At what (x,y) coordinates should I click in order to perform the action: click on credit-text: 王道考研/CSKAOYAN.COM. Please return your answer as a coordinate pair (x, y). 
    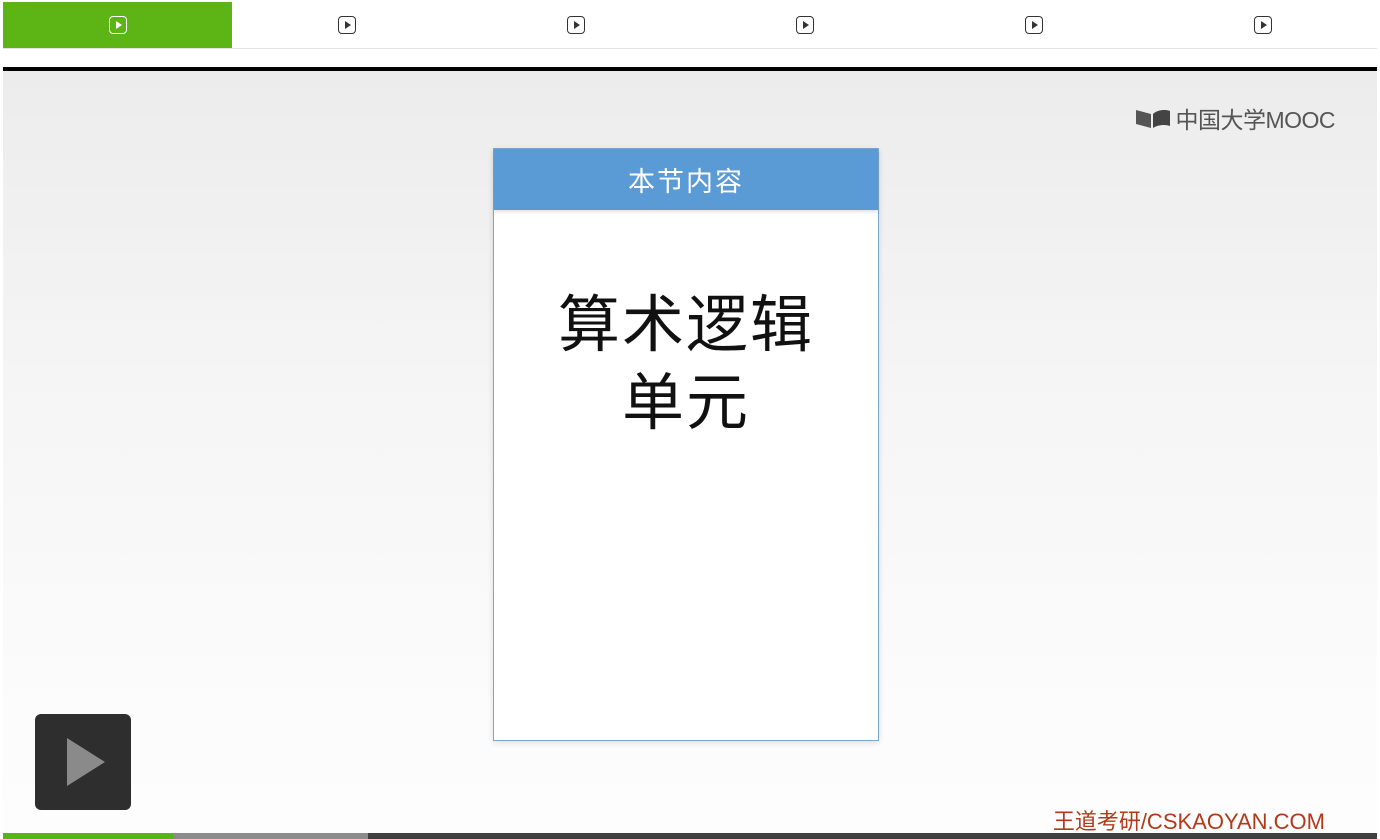
    Looking at the image, I should click on (1188, 821).